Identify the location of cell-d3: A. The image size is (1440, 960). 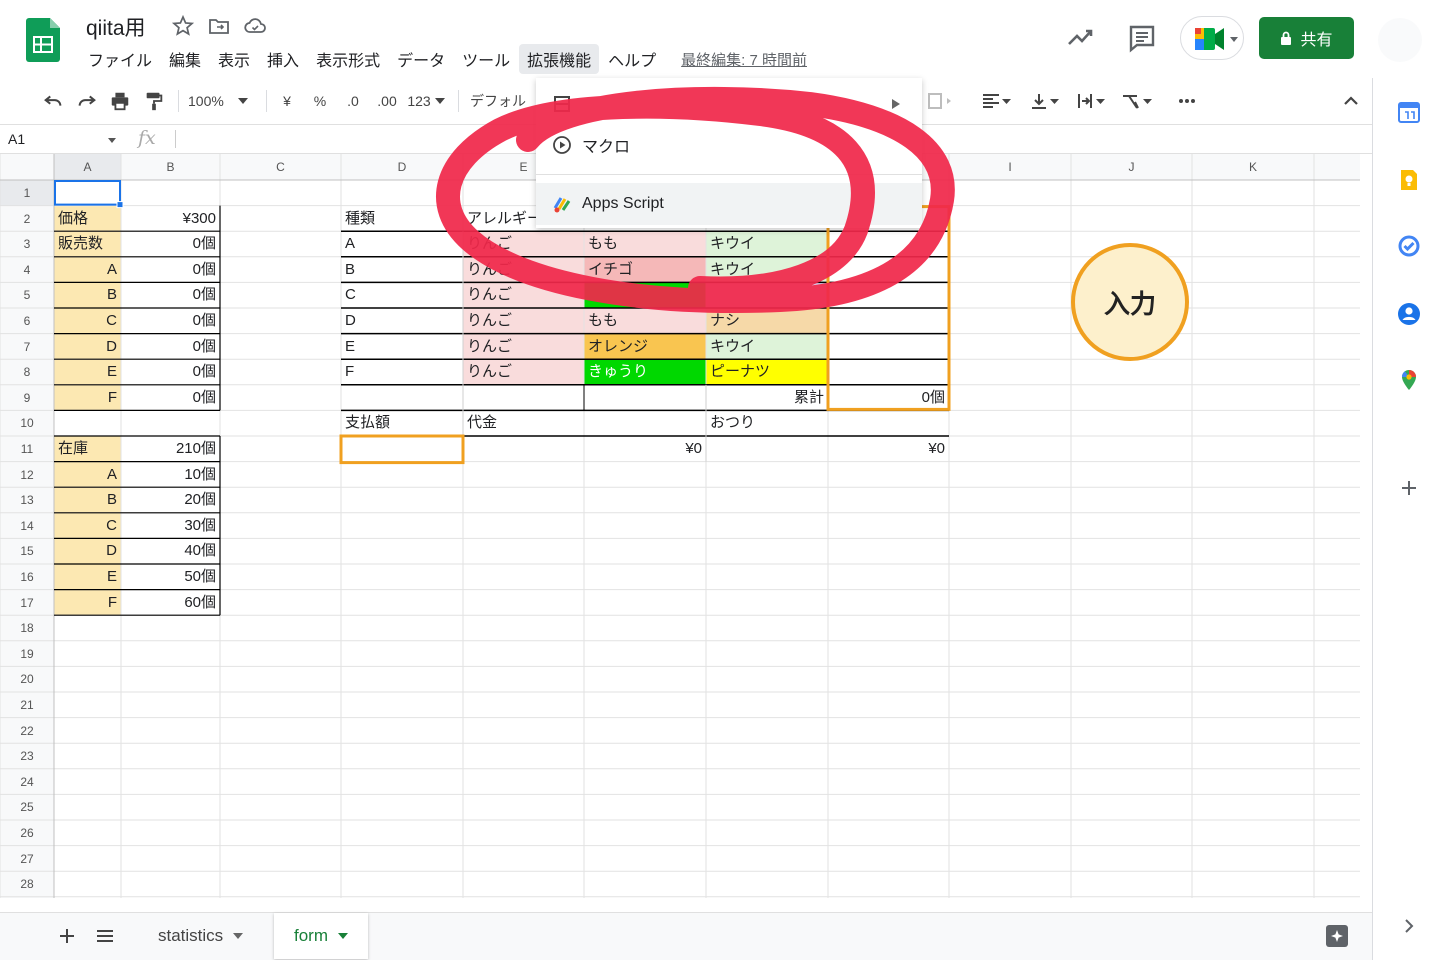
(402, 243).